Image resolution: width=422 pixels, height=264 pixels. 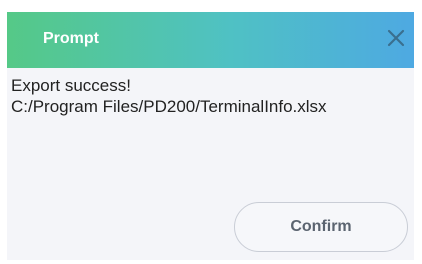 What do you see at coordinates (71, 38) in the screenshot?
I see `dialog-title: Prompt` at bounding box center [71, 38].